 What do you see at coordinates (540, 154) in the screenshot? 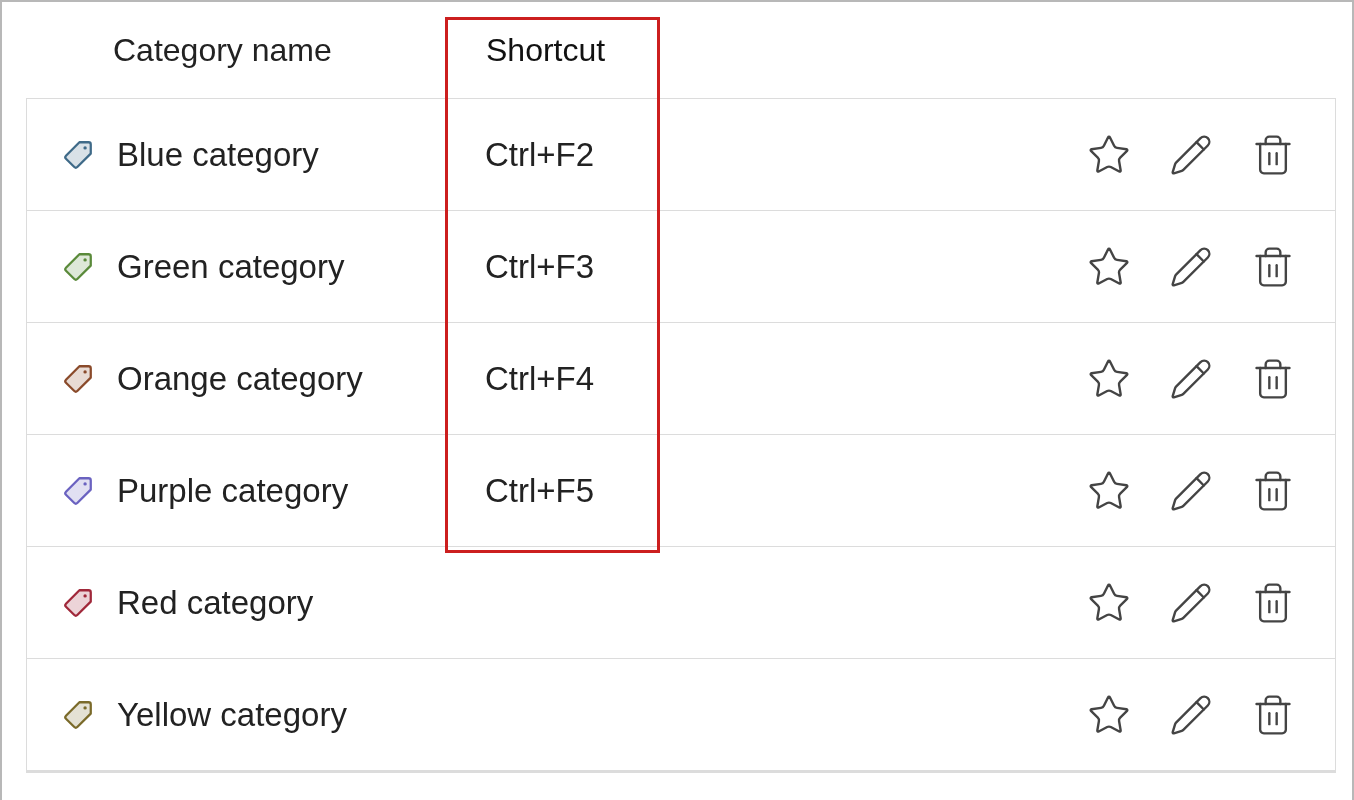
I see `shortcut-text: Ctrl+F2` at bounding box center [540, 154].